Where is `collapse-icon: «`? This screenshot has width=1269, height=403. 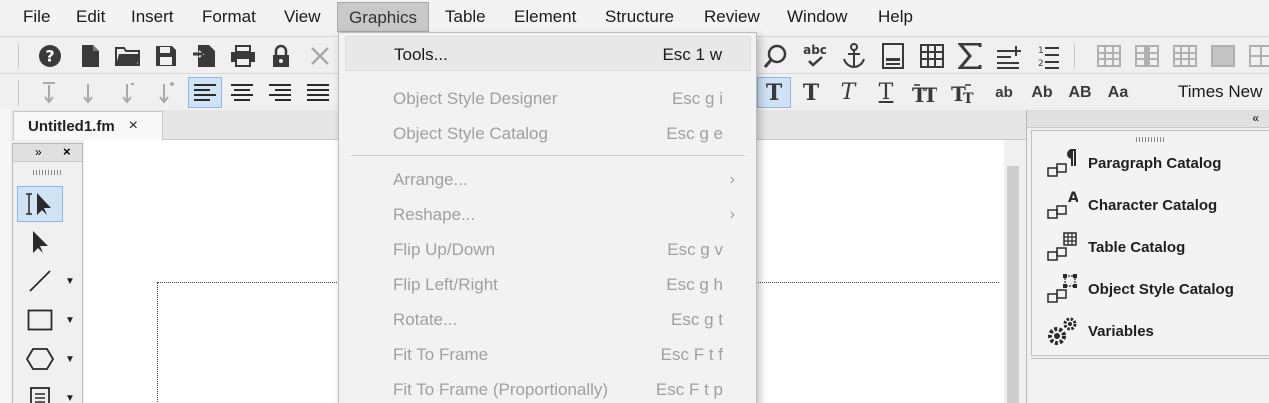 collapse-icon: « is located at coordinates (1255, 118).